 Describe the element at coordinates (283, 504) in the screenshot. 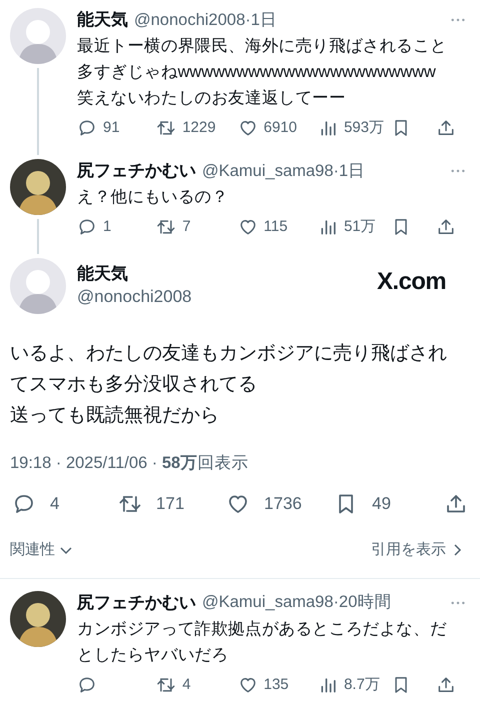

I see `count: 1736` at that location.